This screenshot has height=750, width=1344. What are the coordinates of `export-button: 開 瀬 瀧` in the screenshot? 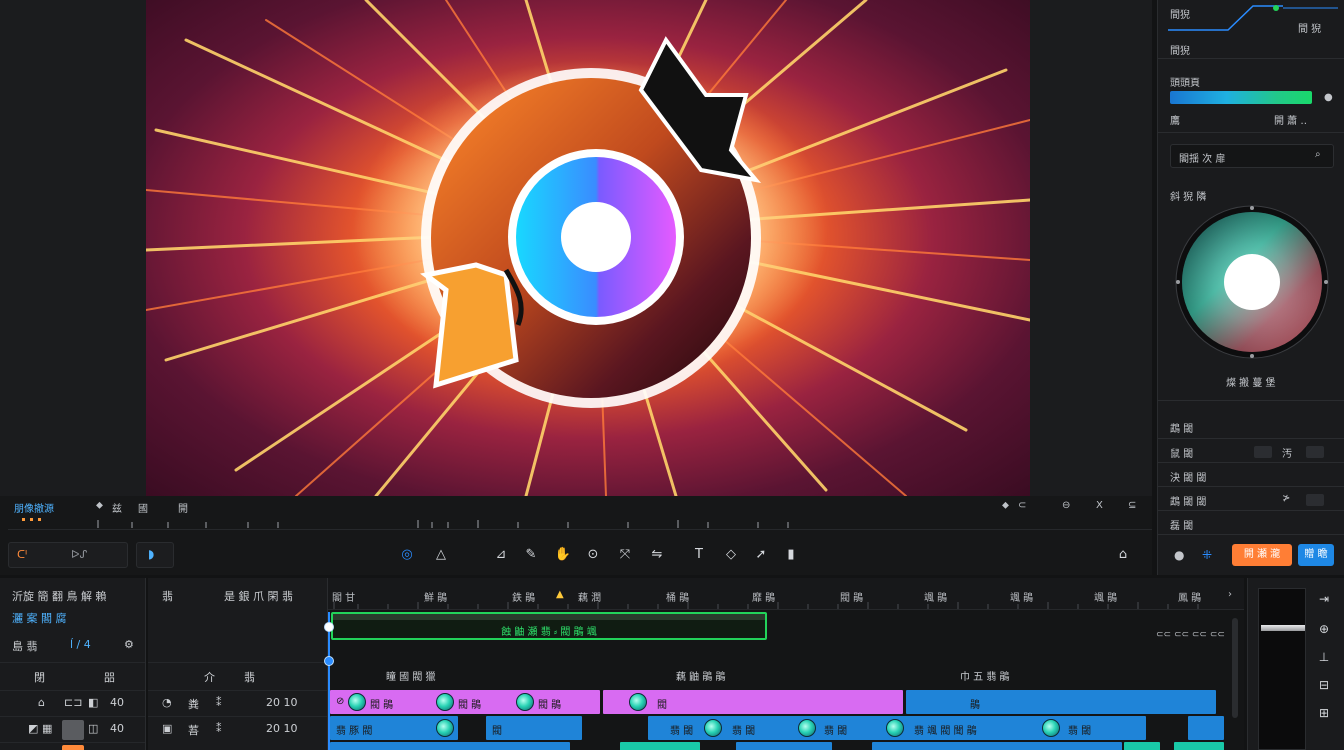 It's located at (1262, 555).